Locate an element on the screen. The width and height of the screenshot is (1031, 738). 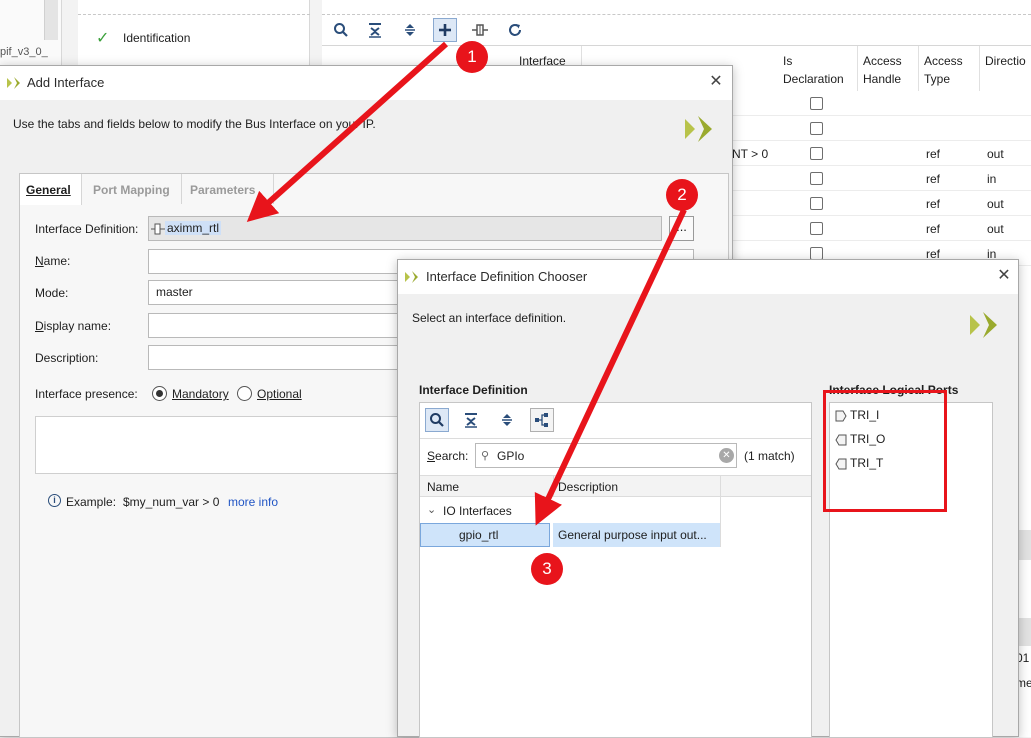
step-badge-1: 1 is located at coordinates (472, 57).